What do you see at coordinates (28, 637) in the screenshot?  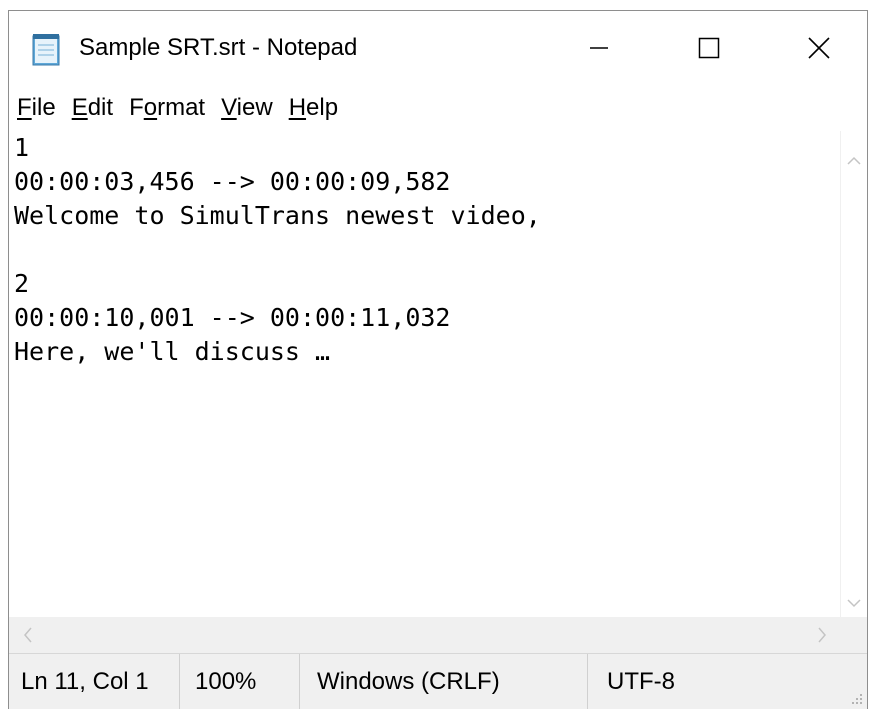 I see `scroll-left-icon` at bounding box center [28, 637].